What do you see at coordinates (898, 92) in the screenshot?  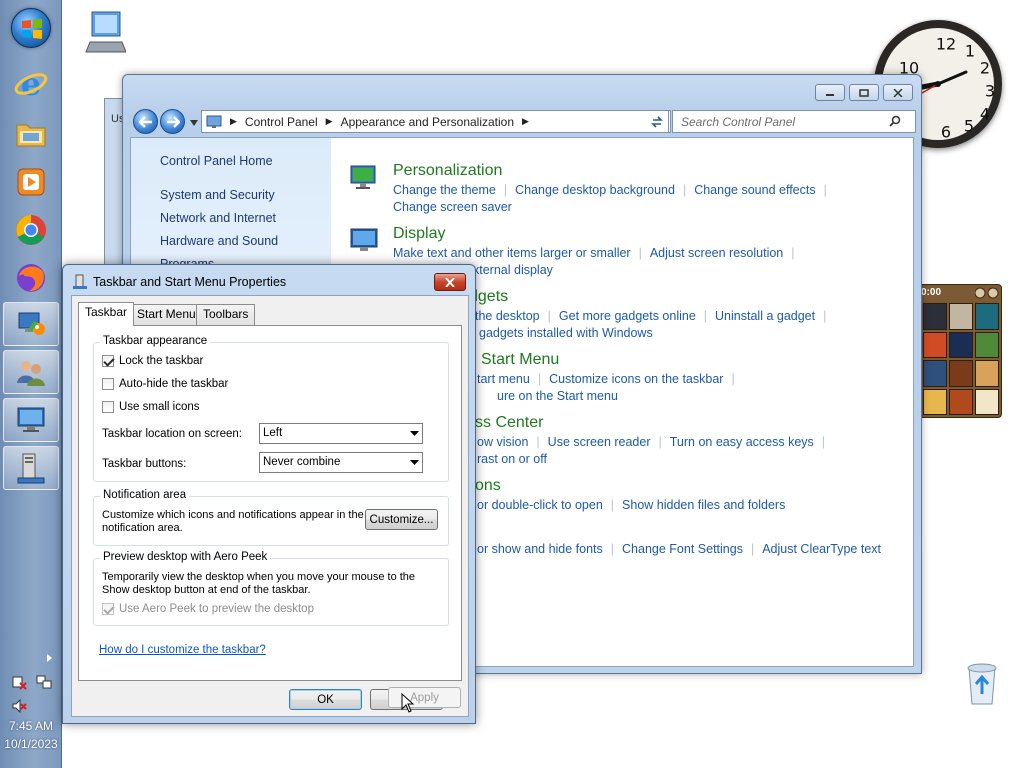 I see `close-button` at bounding box center [898, 92].